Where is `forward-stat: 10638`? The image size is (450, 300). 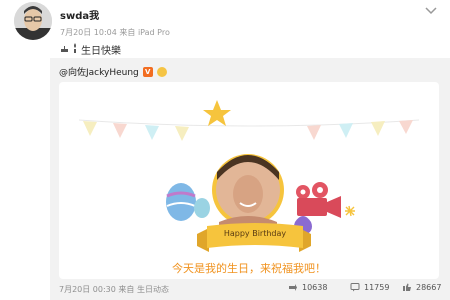
forward-stat: 10638 is located at coordinates (307, 287).